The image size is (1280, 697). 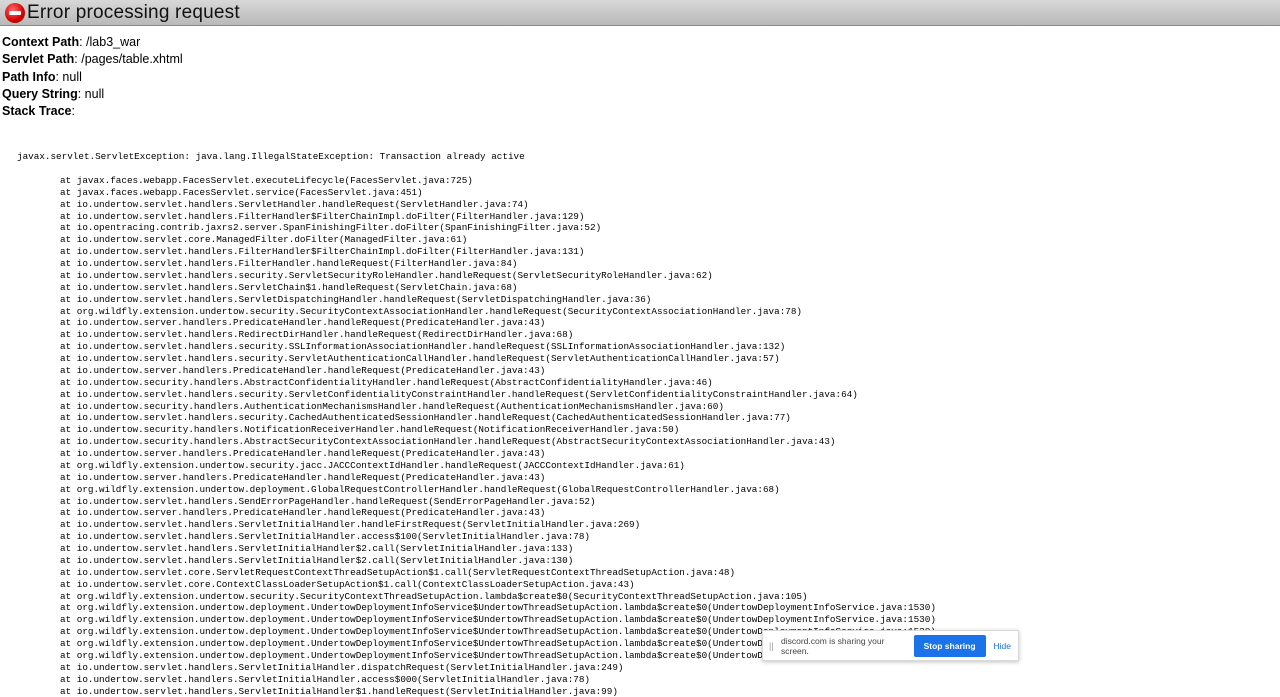 What do you see at coordinates (113, 42) in the screenshot?
I see `info-value: /lab3_war` at bounding box center [113, 42].